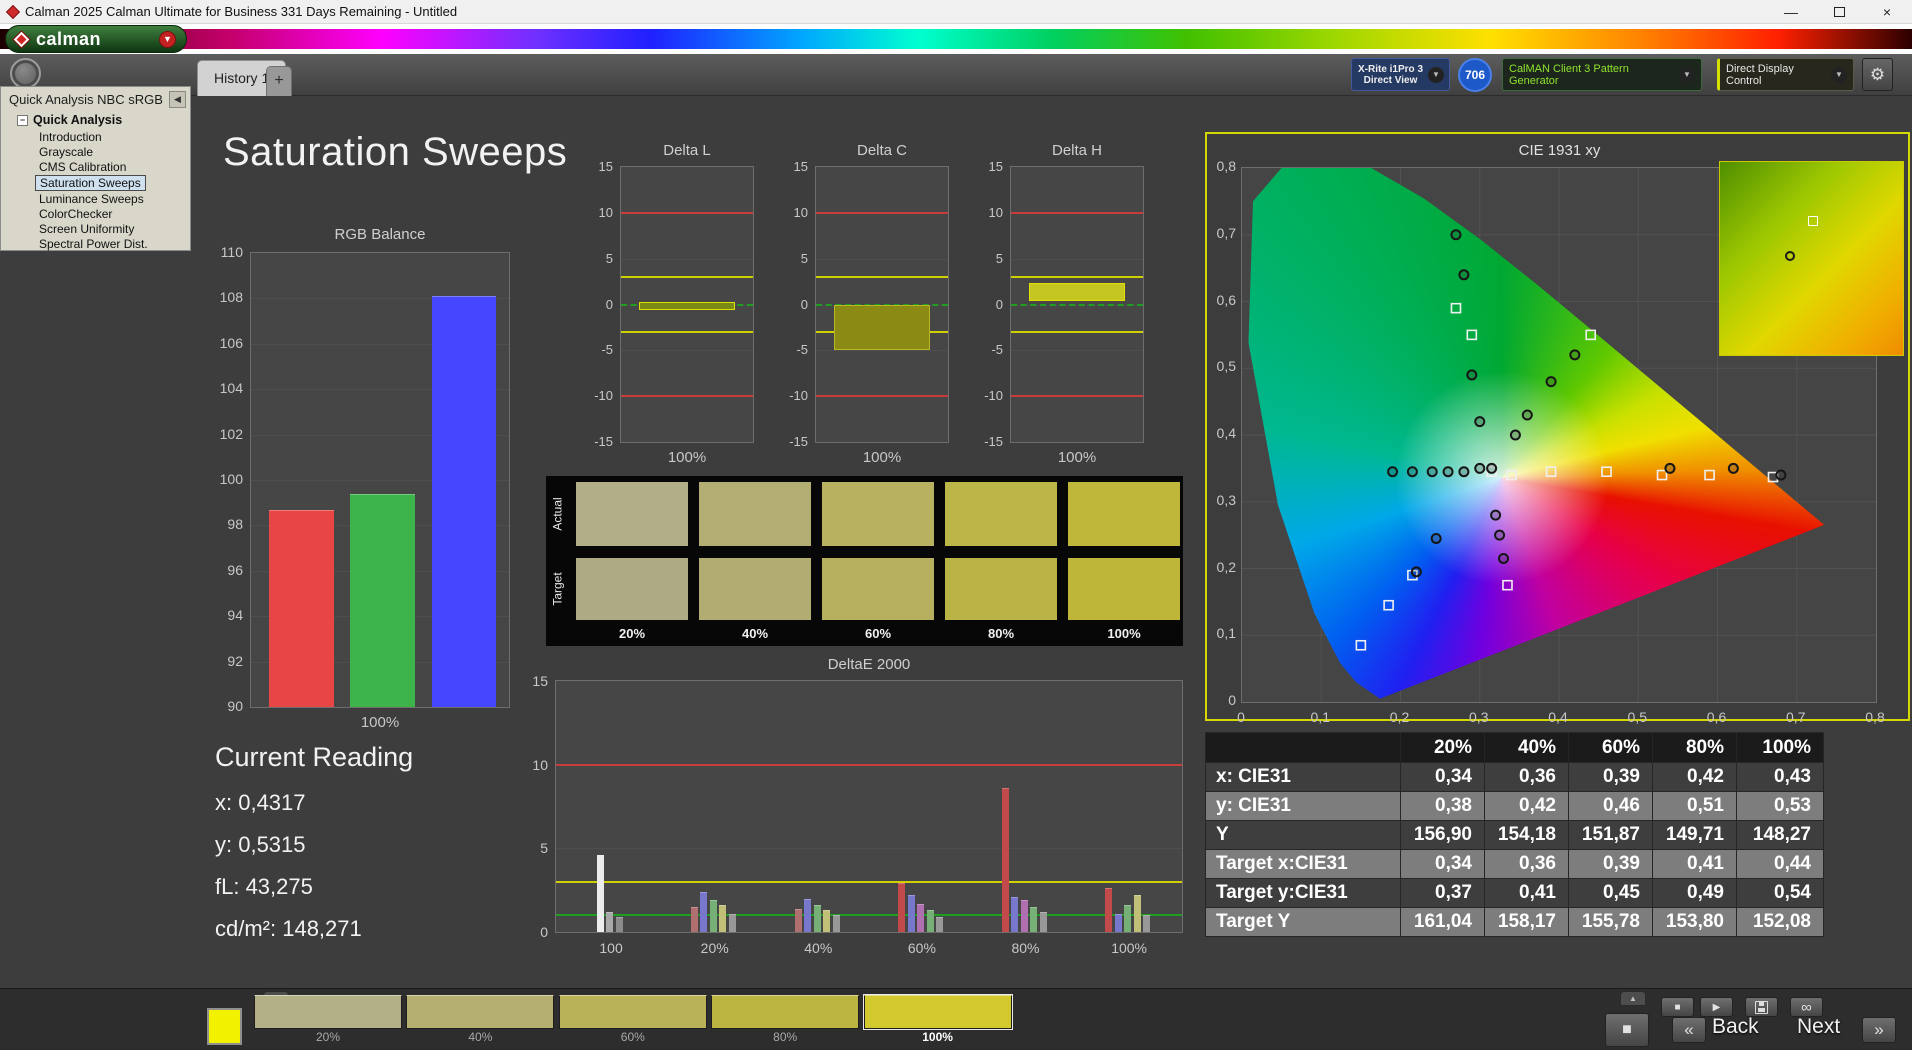 This screenshot has width=1912, height=1050. Describe the element at coordinates (1716, 1007) in the screenshot. I see `play-button: ▶` at that location.